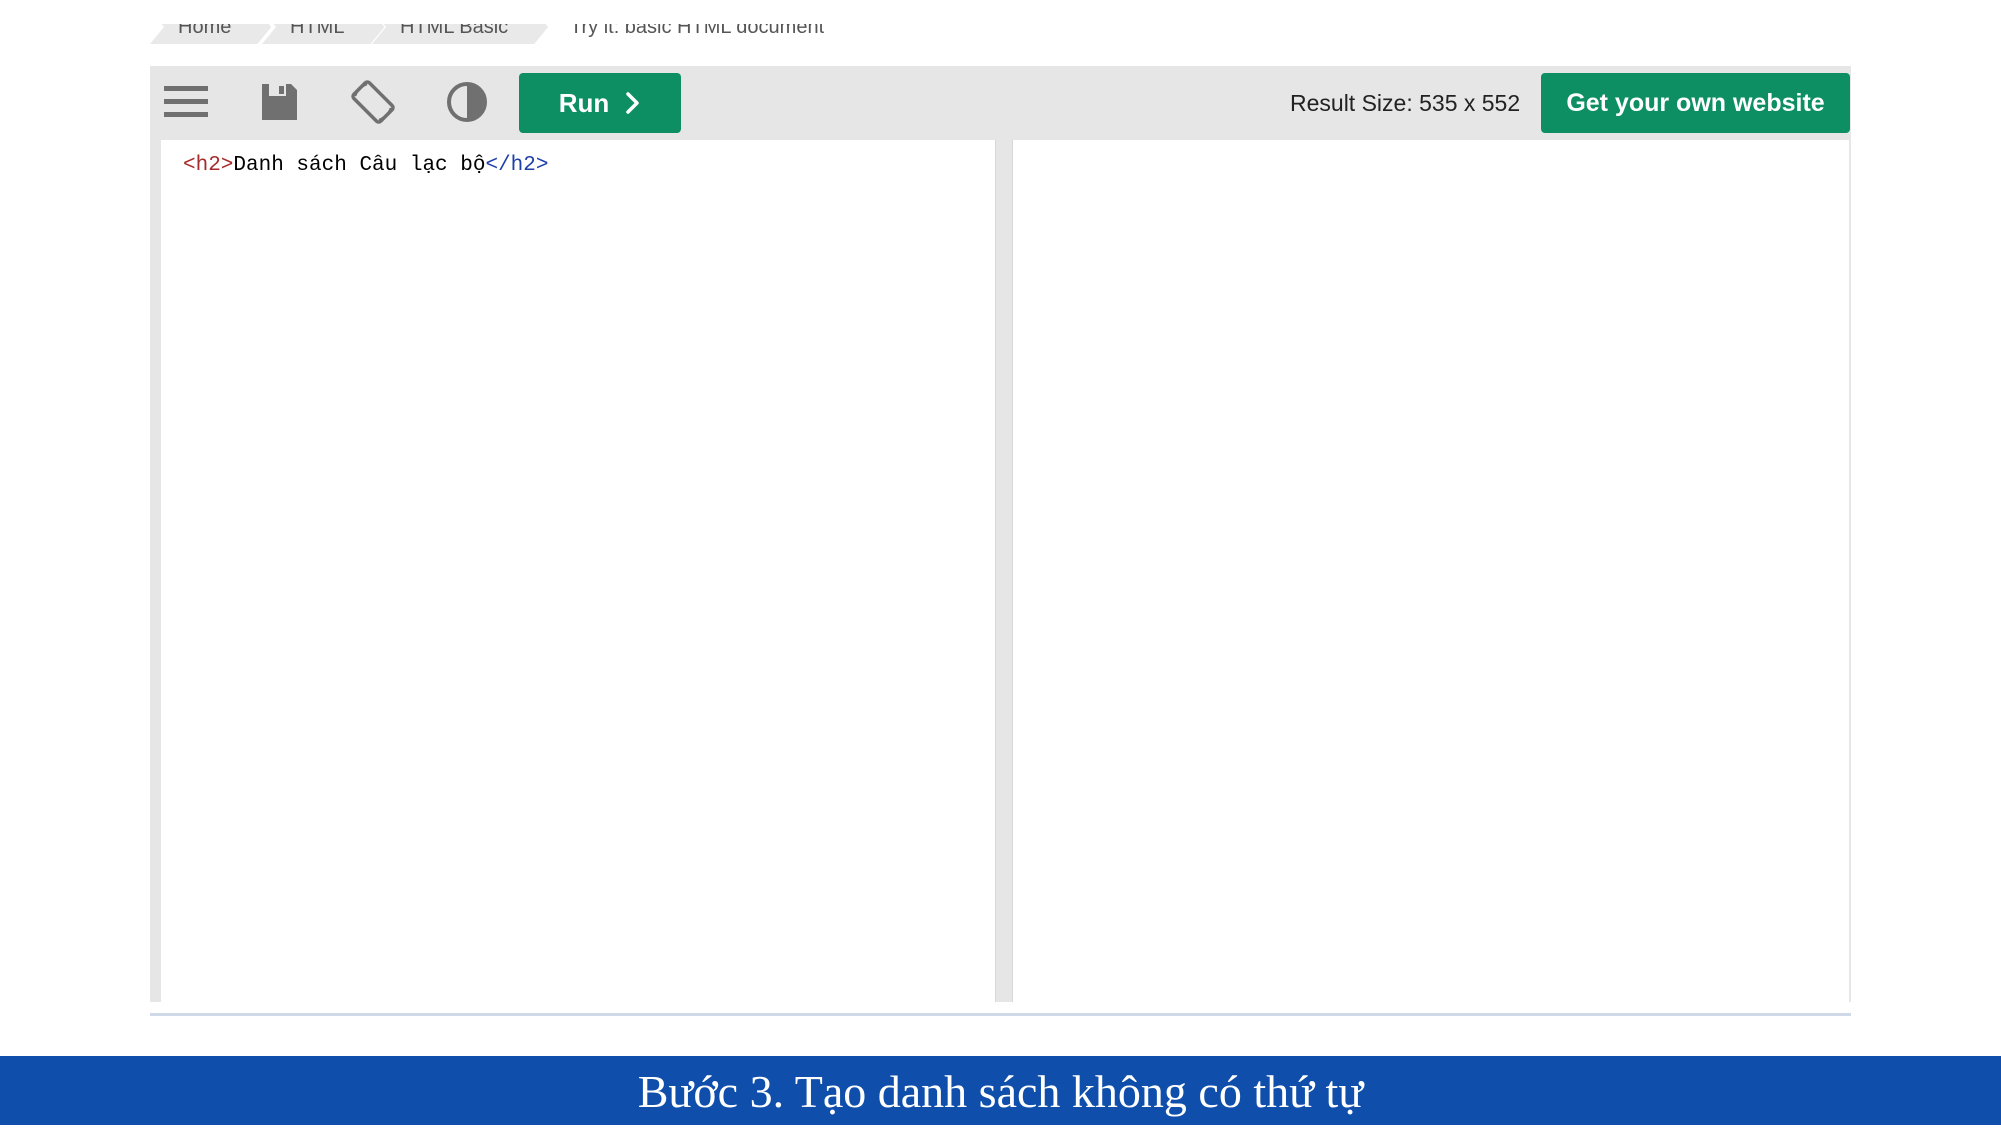  Describe the element at coordinates (633, 103) in the screenshot. I see `chevron-right-icon` at that location.